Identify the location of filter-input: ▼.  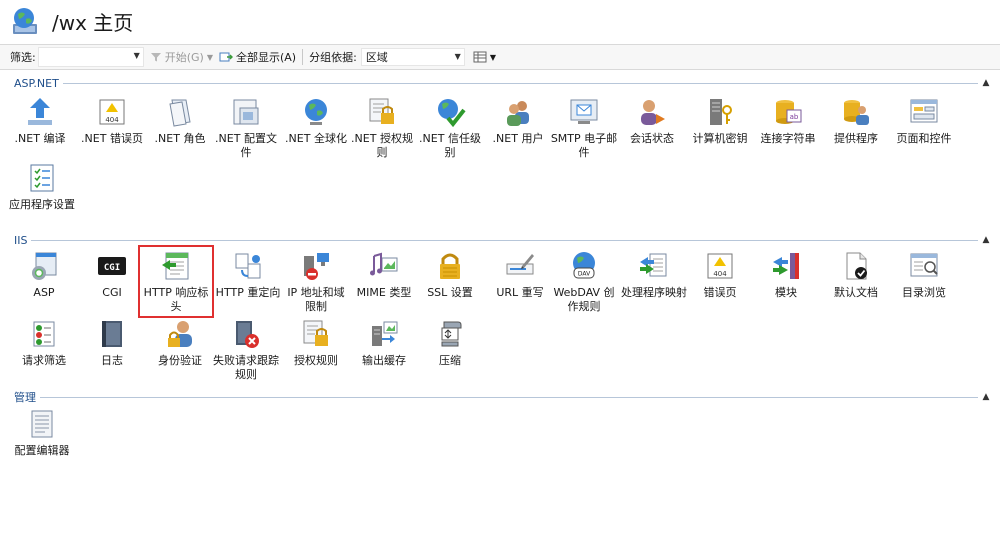
(90, 57).